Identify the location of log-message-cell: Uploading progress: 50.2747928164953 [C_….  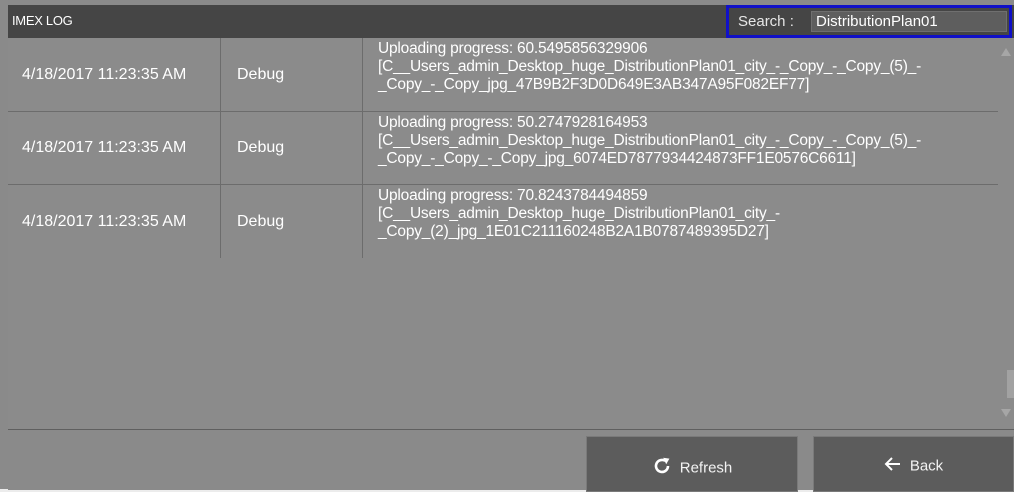
(678, 148).